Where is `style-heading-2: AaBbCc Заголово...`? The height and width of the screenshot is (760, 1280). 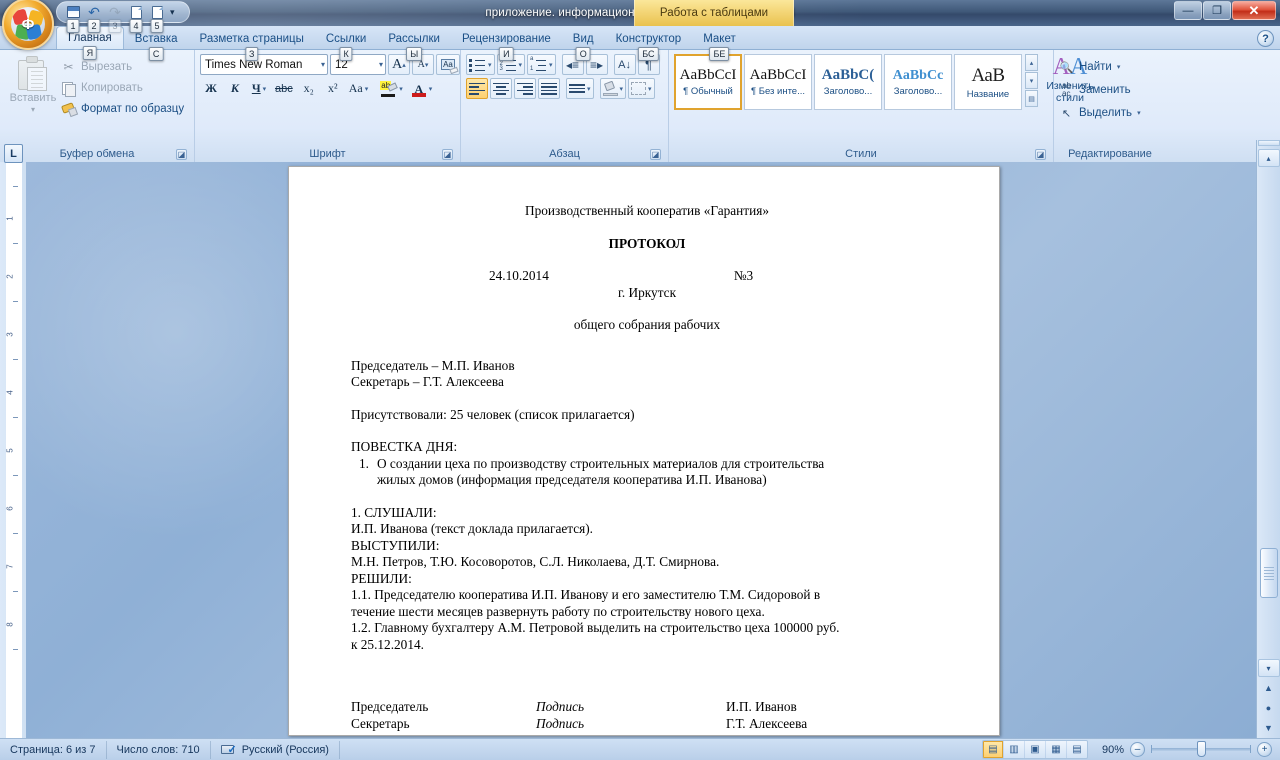
style-heading-2: AaBbCc Заголово... is located at coordinates (918, 82).